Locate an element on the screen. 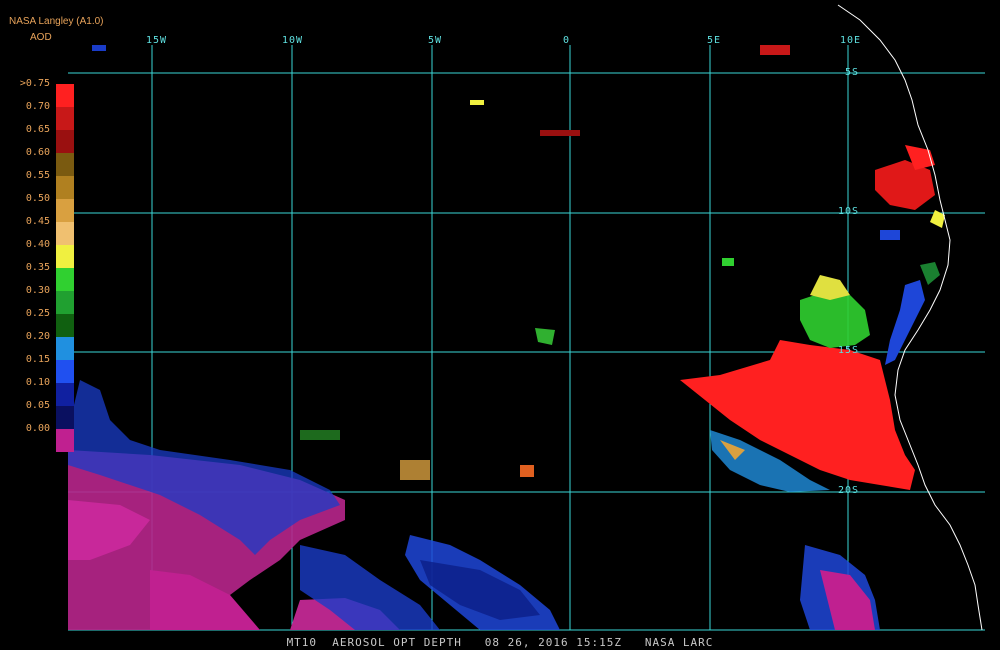 This screenshot has width=1000, height=650. legend-label: 0.30 is located at coordinates (37, 290).